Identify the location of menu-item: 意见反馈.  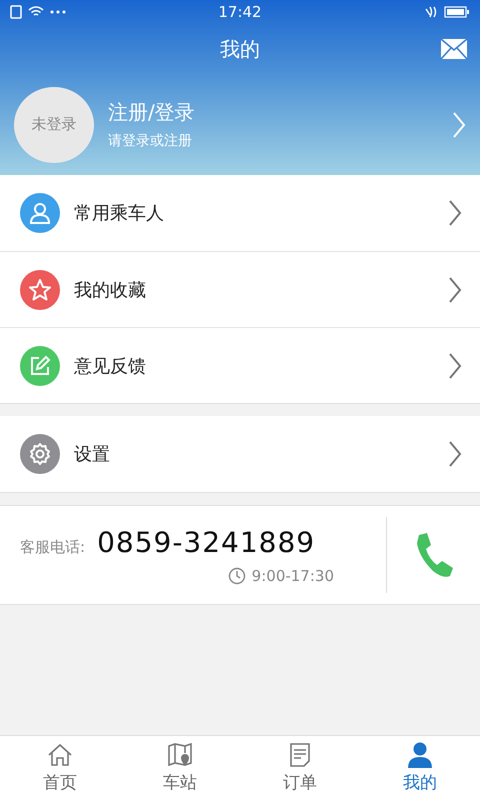
(240, 365).